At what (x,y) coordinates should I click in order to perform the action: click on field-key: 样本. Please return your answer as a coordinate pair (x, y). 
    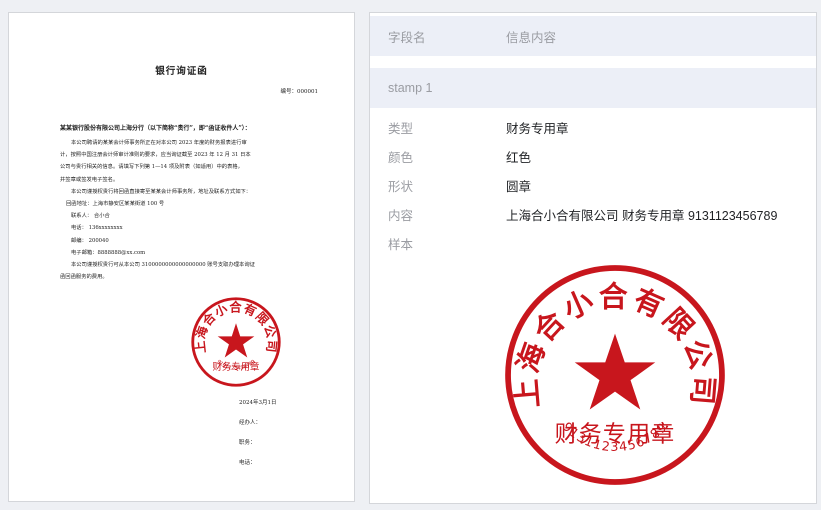
    Looking at the image, I should click on (401, 244).